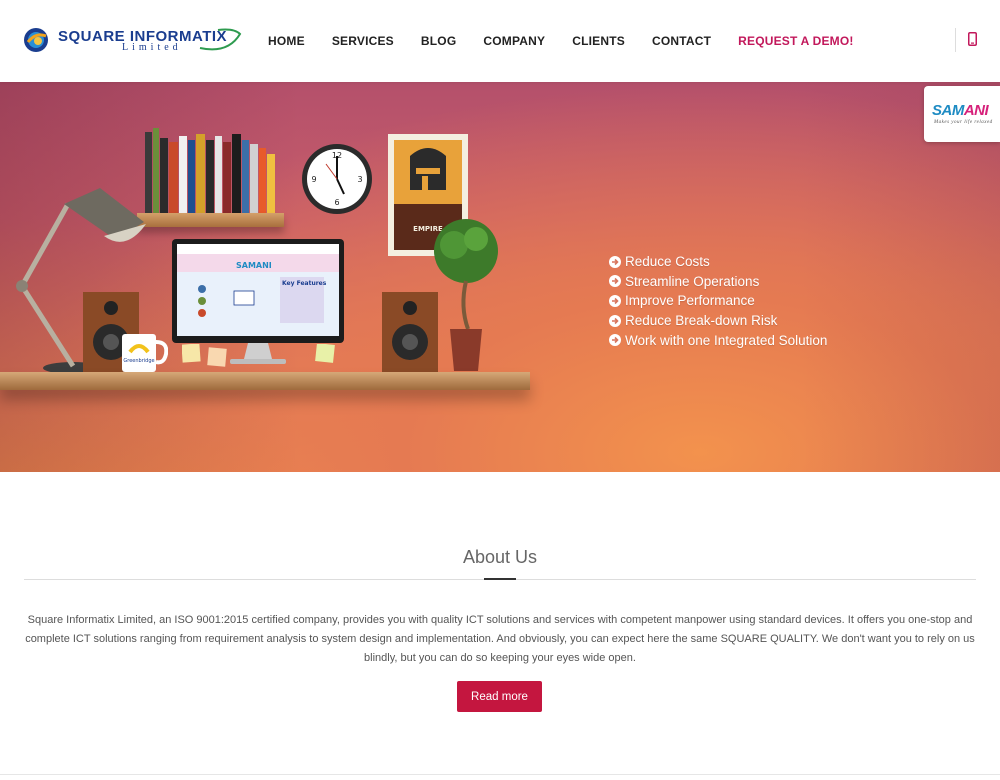 The height and width of the screenshot is (780, 1000). Describe the element at coordinates (132, 40) in the screenshot. I see `site-logo: SQUARE INFORMATIX Limited` at that location.